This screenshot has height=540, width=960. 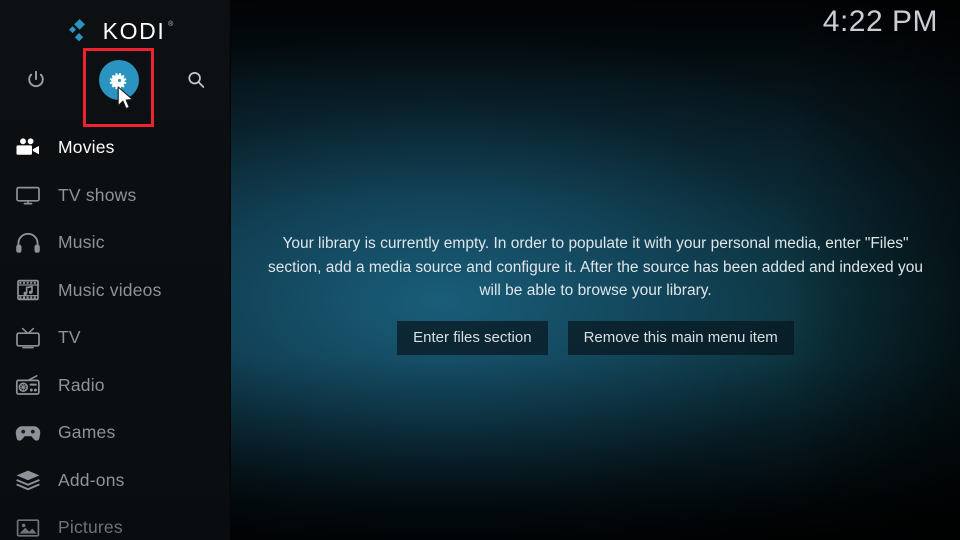 What do you see at coordinates (110, 289) in the screenshot?
I see `sidebar-item-label: Music videos` at bounding box center [110, 289].